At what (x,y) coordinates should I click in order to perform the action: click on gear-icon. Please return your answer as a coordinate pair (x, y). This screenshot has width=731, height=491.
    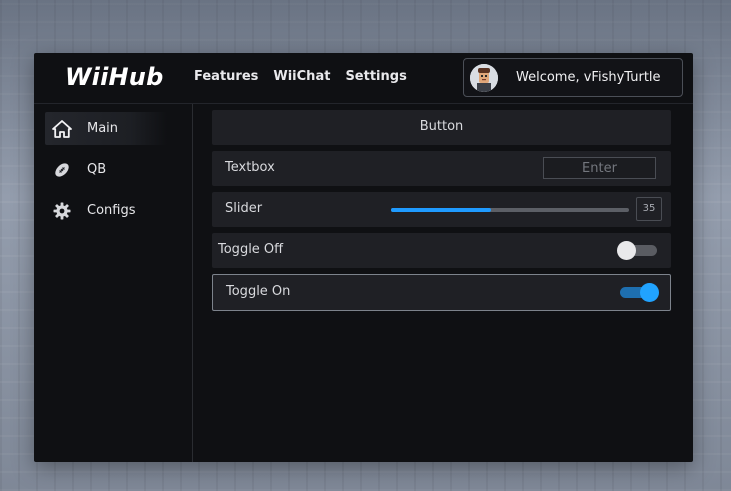
    Looking at the image, I should click on (62, 211).